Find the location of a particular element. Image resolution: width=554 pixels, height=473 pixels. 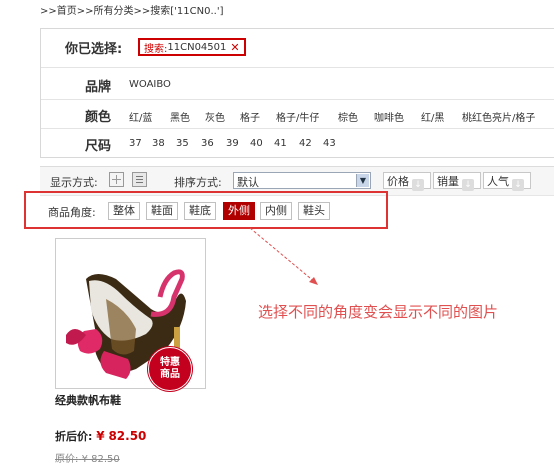

annotation-text: 选择不同的角度变会显示不同的图片 is located at coordinates (378, 312).